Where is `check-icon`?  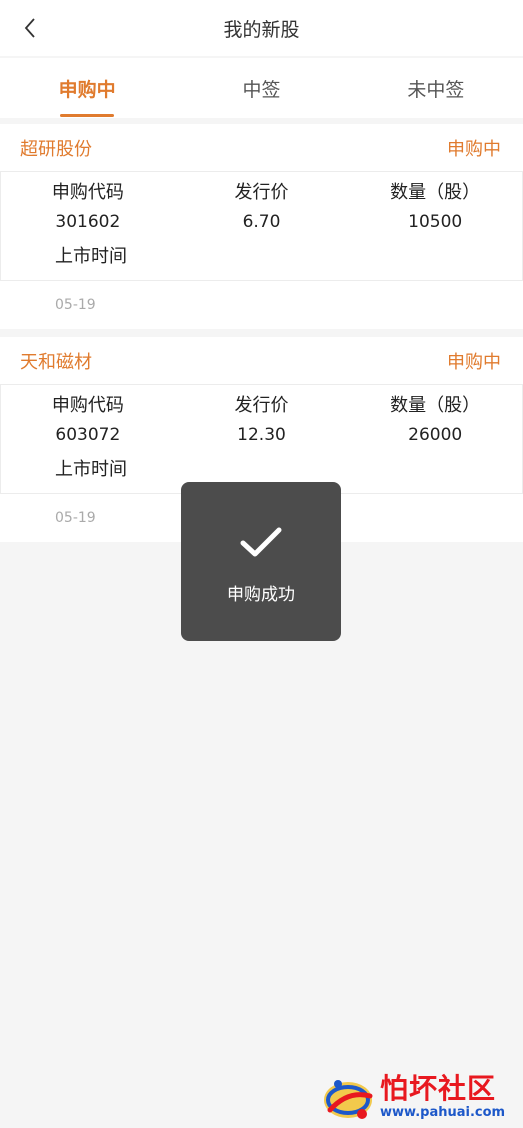 check-icon is located at coordinates (261, 542).